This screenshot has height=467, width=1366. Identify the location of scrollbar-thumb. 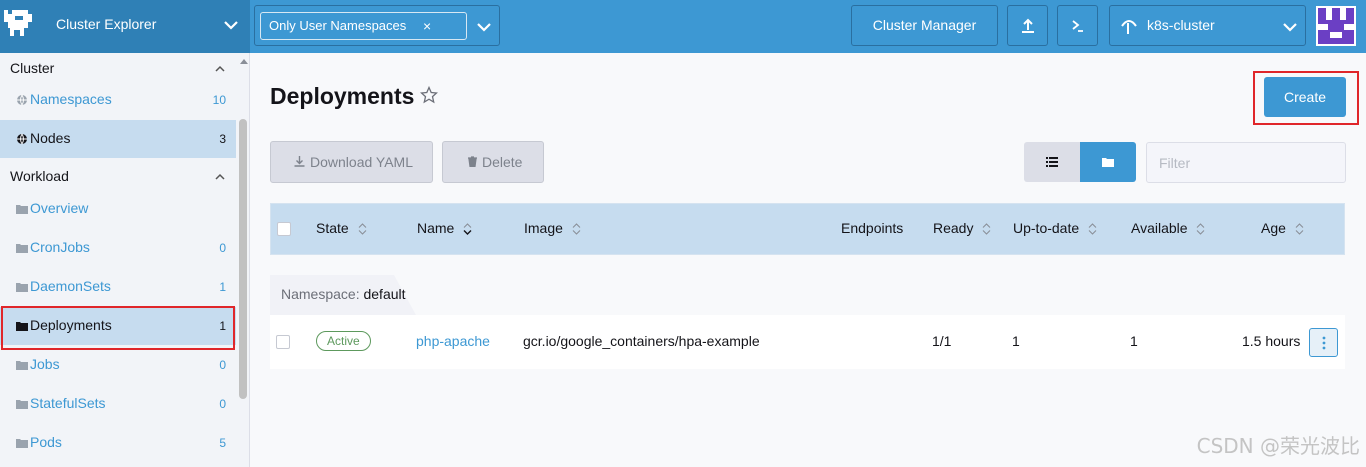
(243, 259).